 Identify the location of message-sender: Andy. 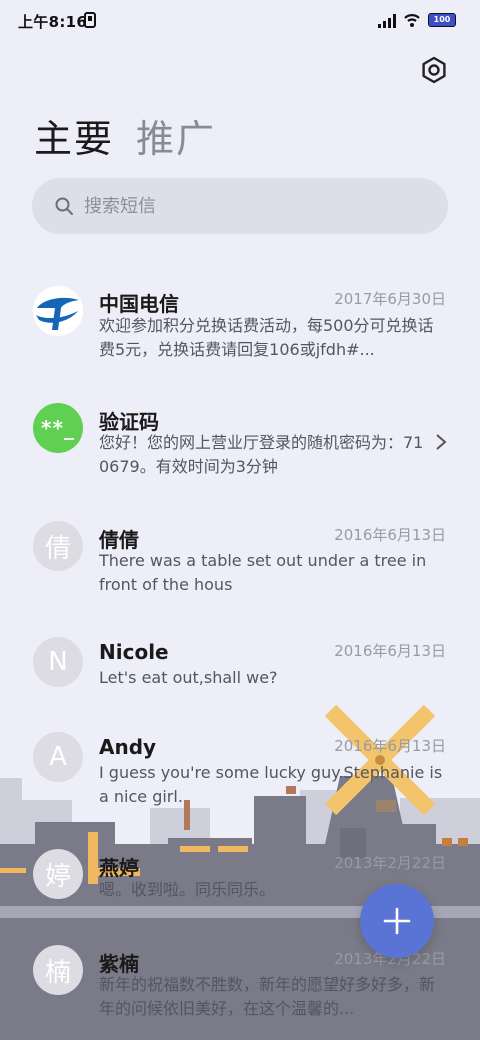
(128, 747).